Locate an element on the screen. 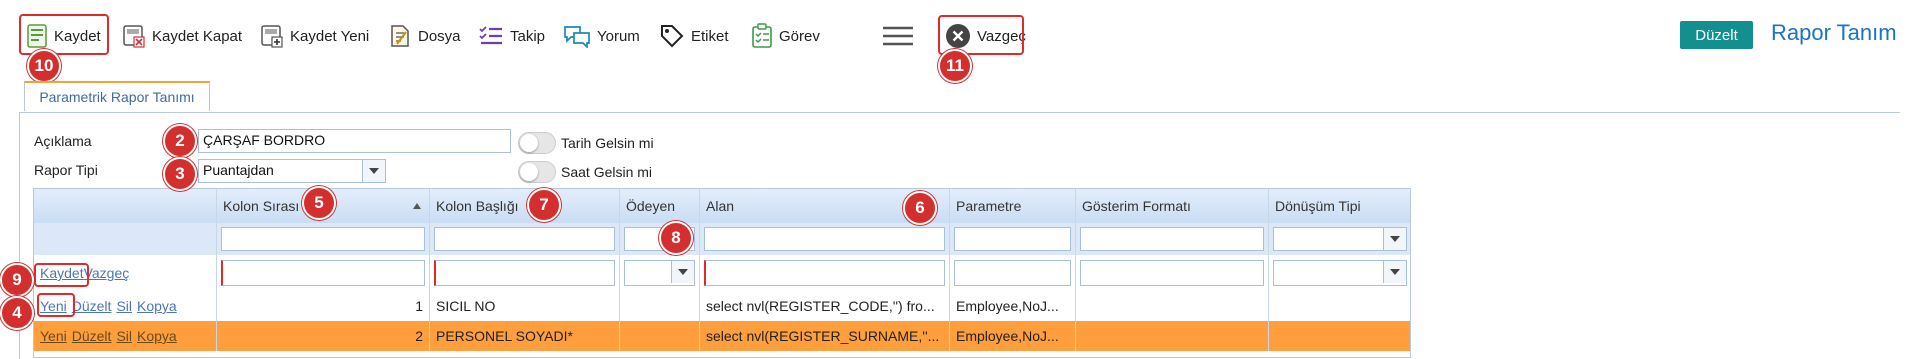 Image resolution: width=1907 pixels, height=359 pixels. comment-button: Yorum is located at coordinates (601, 36).